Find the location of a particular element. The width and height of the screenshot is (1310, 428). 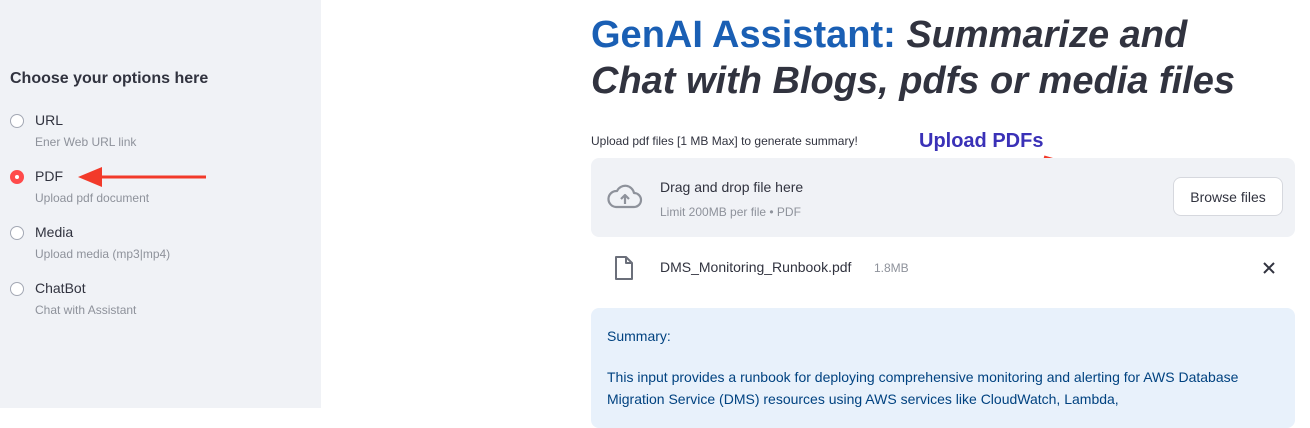

radio-caption: Upload media (mp3|mp4) is located at coordinates (103, 254).